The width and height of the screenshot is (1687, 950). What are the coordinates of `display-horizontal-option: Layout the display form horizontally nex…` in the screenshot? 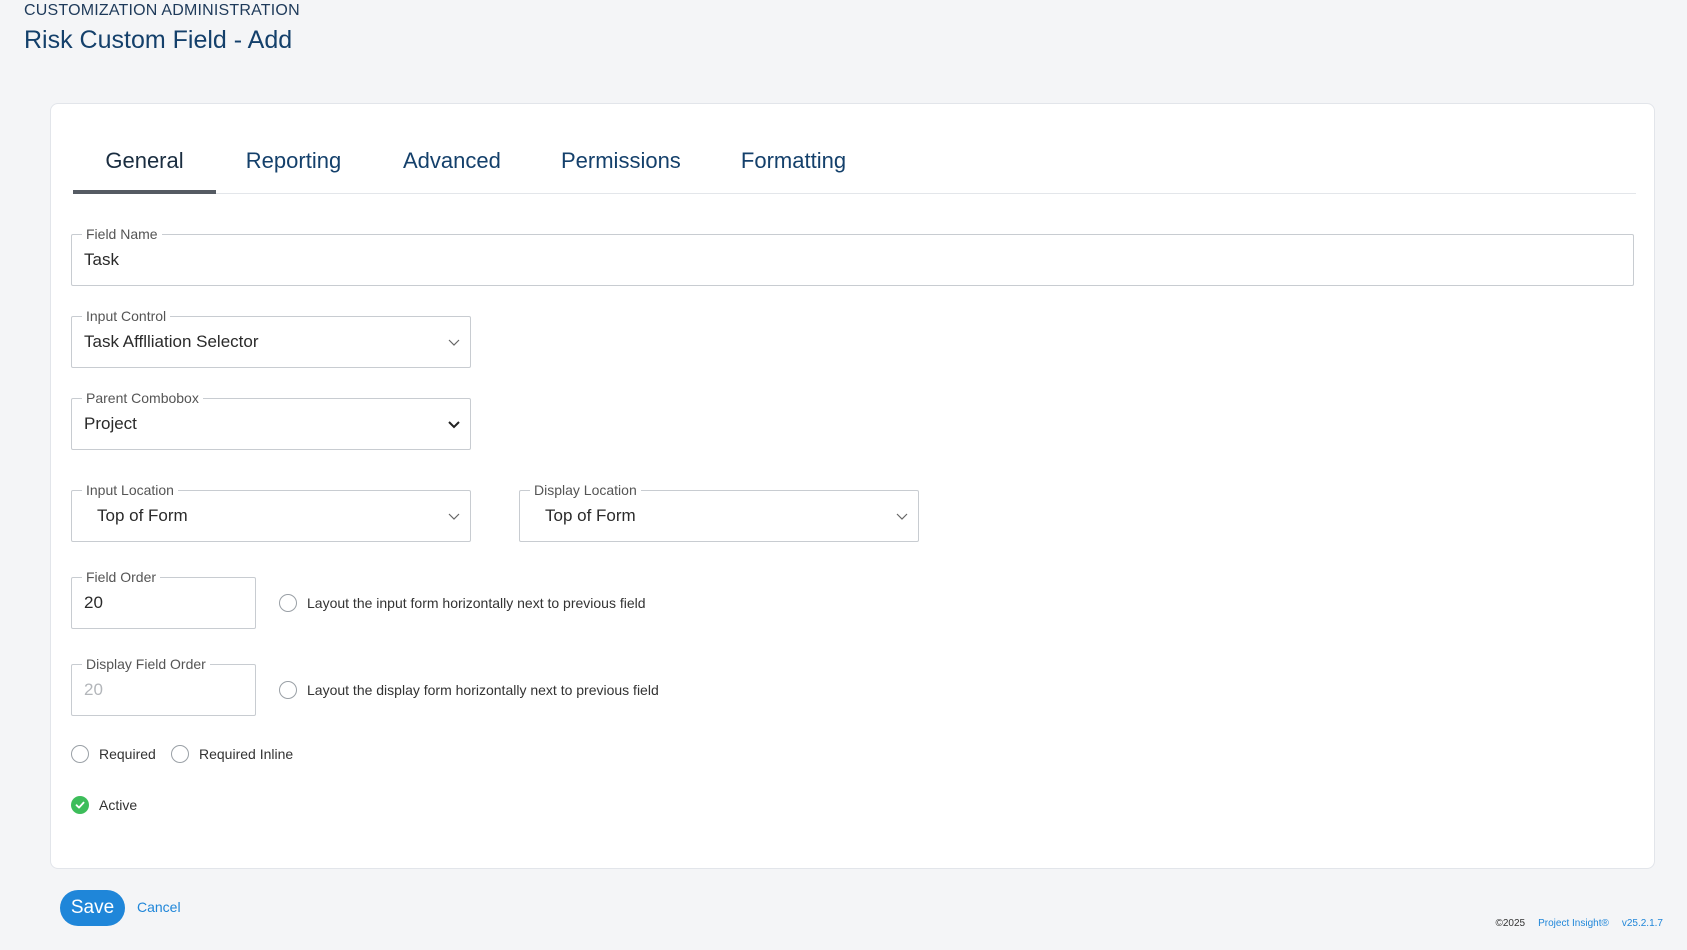 It's located at (469, 690).